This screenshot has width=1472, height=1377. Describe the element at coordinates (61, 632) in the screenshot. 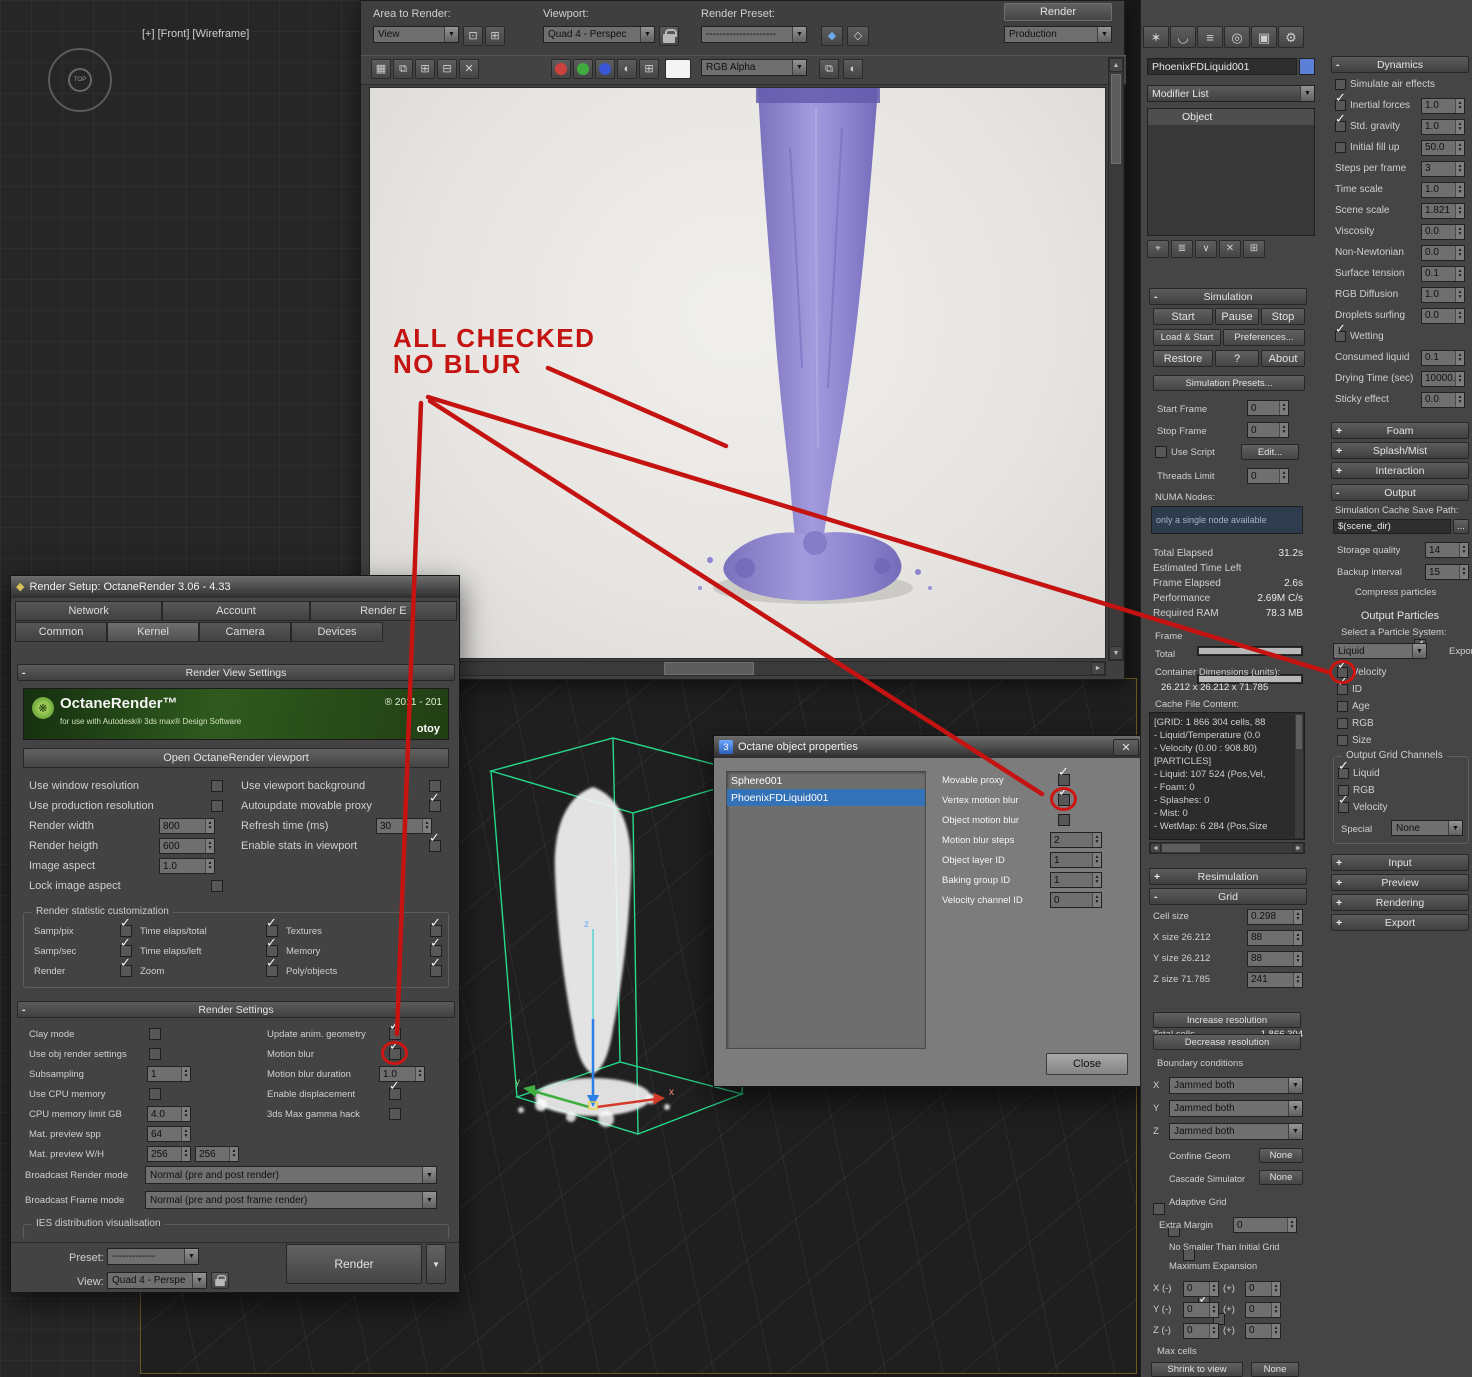

I see `tab: Common` at that location.